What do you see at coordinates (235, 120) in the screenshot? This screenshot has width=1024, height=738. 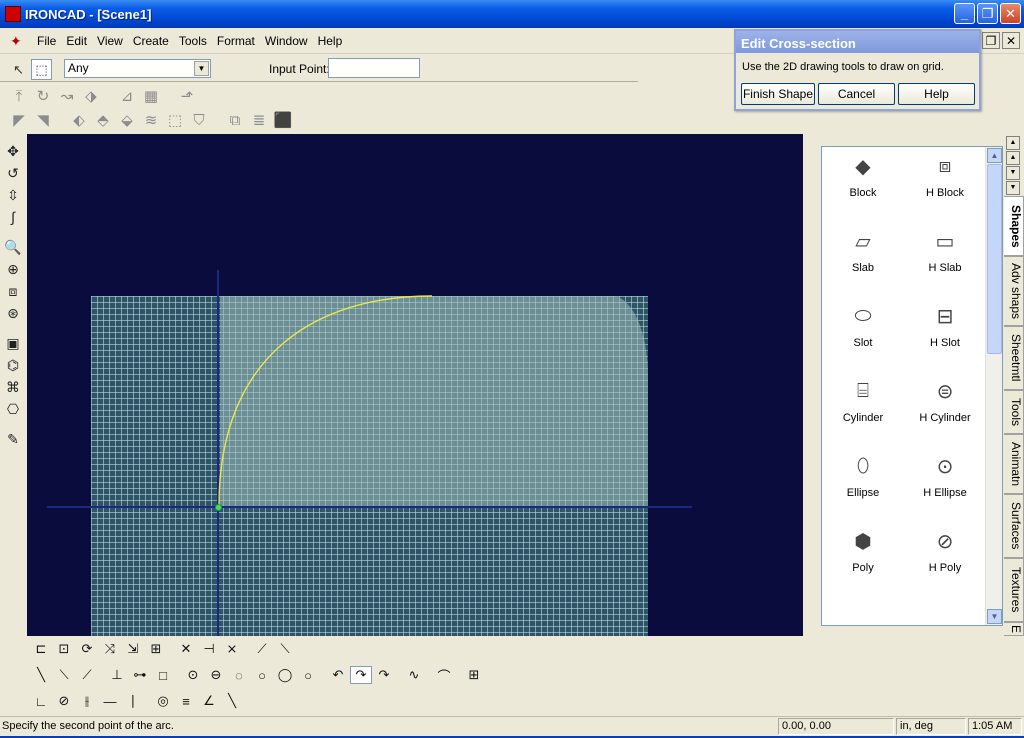 I see `boolean-icon: ⧉` at bounding box center [235, 120].